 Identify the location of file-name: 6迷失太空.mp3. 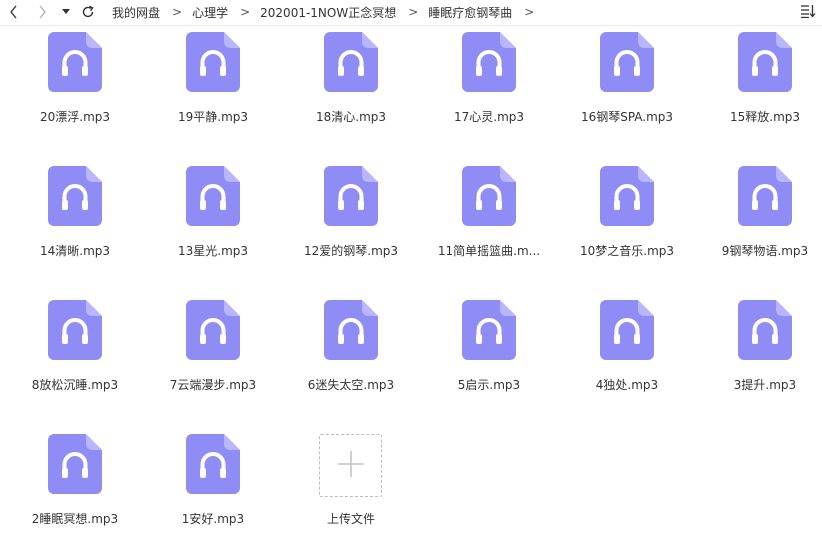
(351, 385).